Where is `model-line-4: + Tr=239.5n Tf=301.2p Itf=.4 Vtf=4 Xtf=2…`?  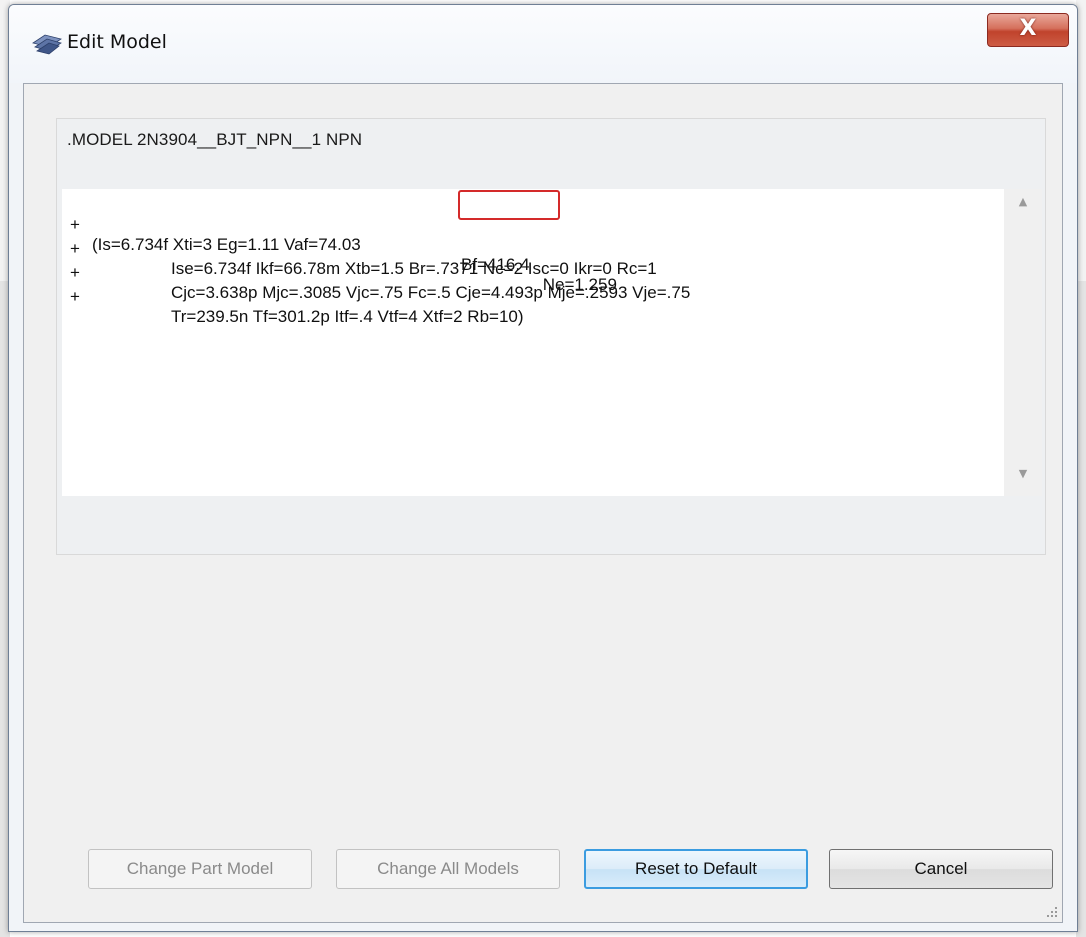 model-line-4: + Tr=239.5n Tf=301.2p Itf=.4 Vtf=4 Xtf=2… is located at coordinates (297, 307).